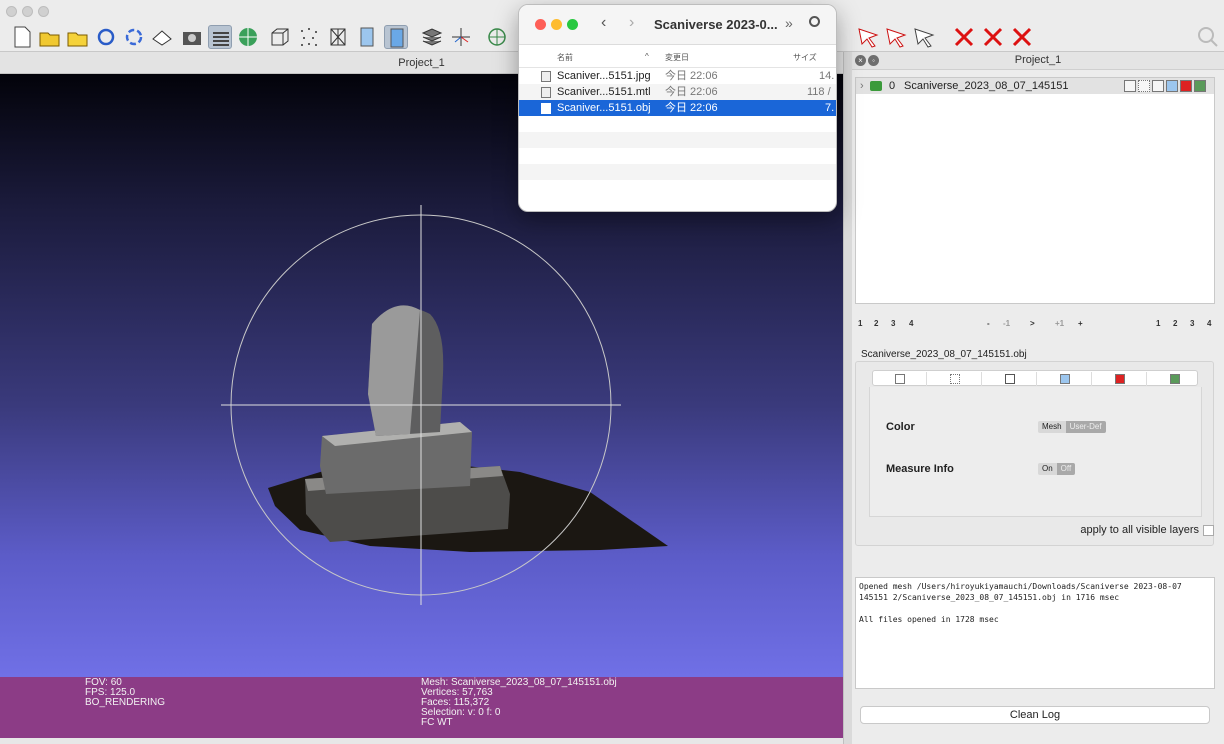 This screenshot has height=744, width=1224. I want to click on file-row: Scaniver...5151.jpg 今日 22:06 14., so click(677, 76).